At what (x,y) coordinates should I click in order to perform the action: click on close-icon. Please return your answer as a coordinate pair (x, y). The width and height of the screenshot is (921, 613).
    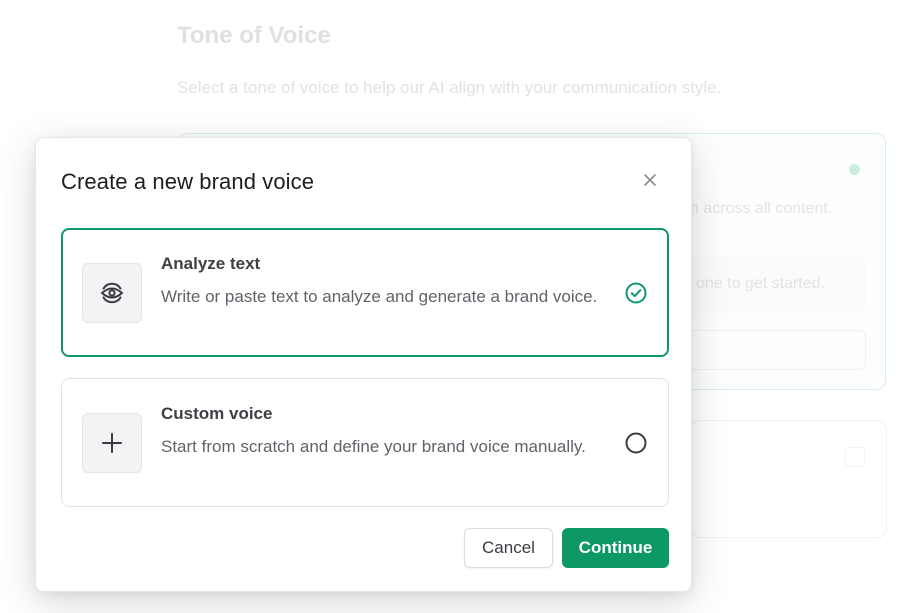
    Looking at the image, I should click on (650, 180).